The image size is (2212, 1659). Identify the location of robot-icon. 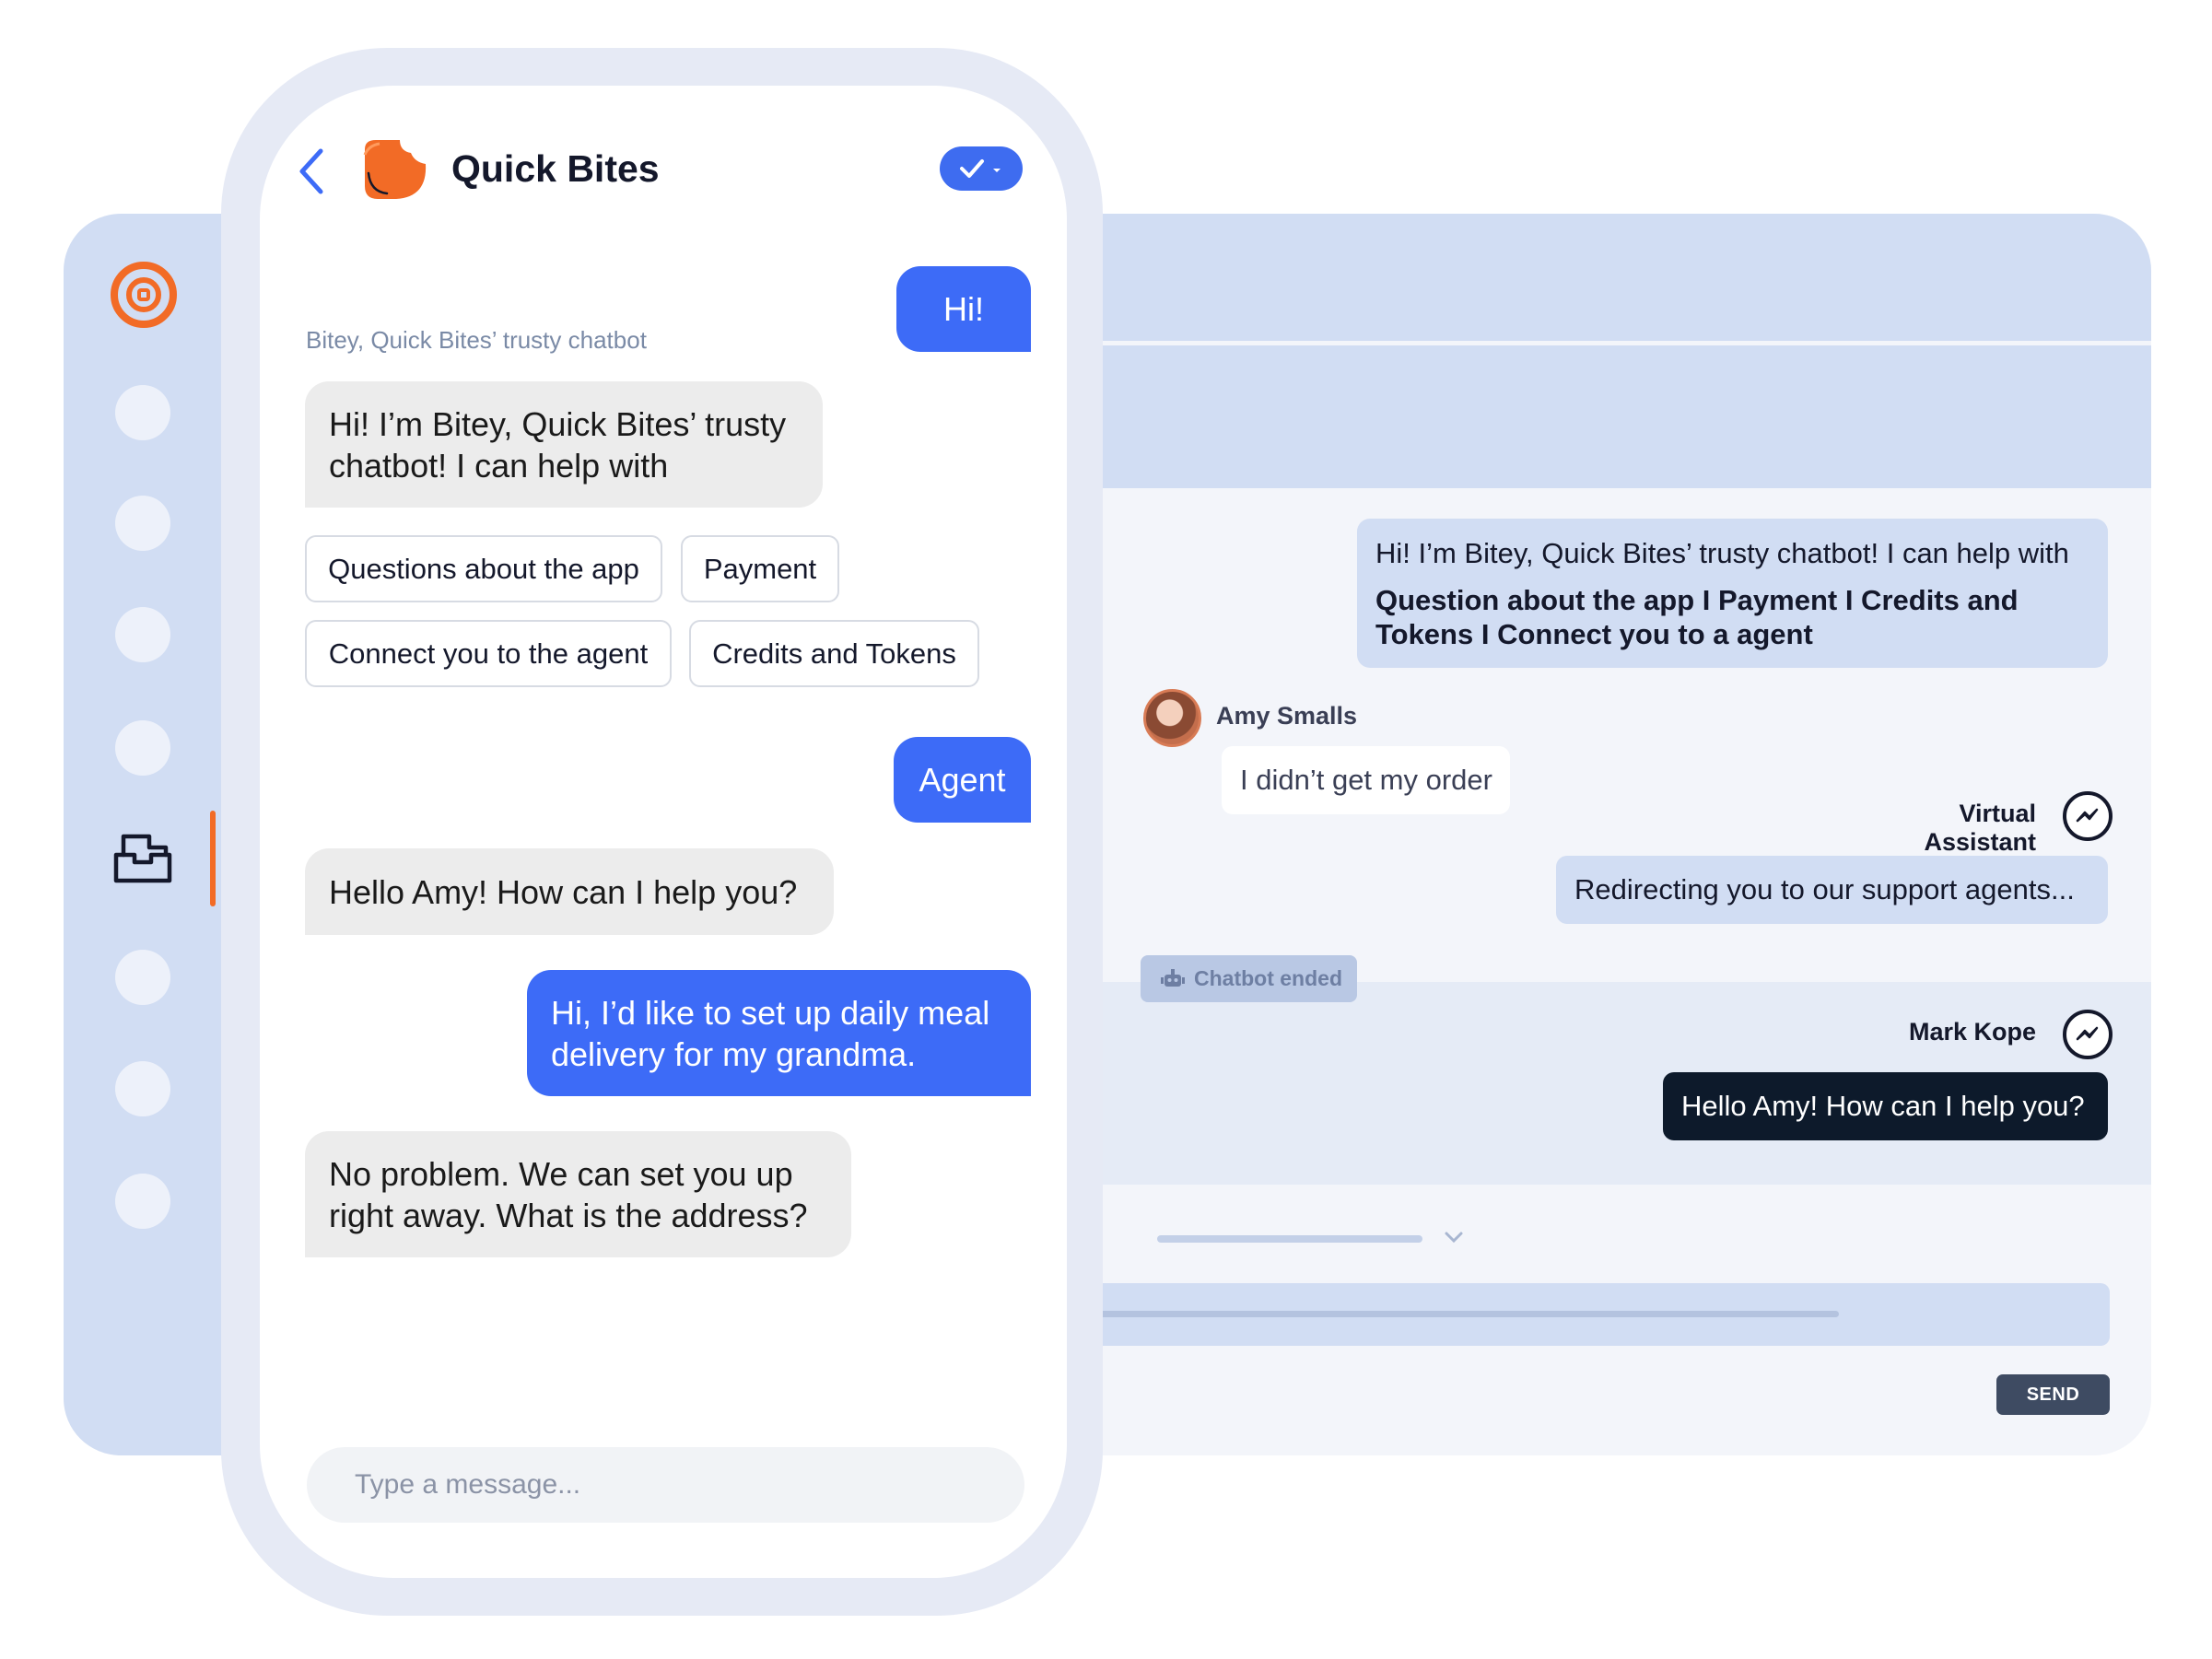
(1173, 978).